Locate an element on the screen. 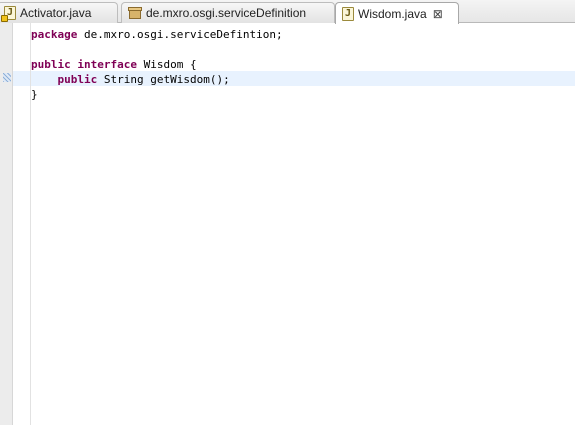 This screenshot has width=575, height=425. tab-service-definition-package: de.mxro.osgi.serviceDefinition is located at coordinates (228, 12).